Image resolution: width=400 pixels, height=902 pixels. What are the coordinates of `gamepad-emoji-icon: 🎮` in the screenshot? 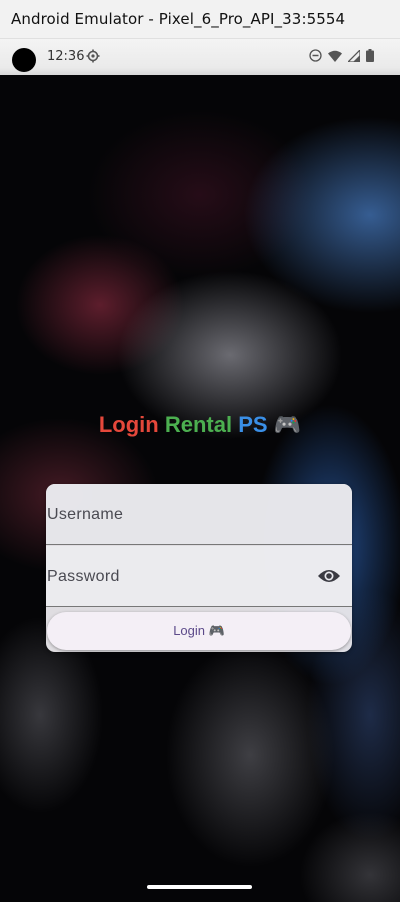 It's located at (287, 424).